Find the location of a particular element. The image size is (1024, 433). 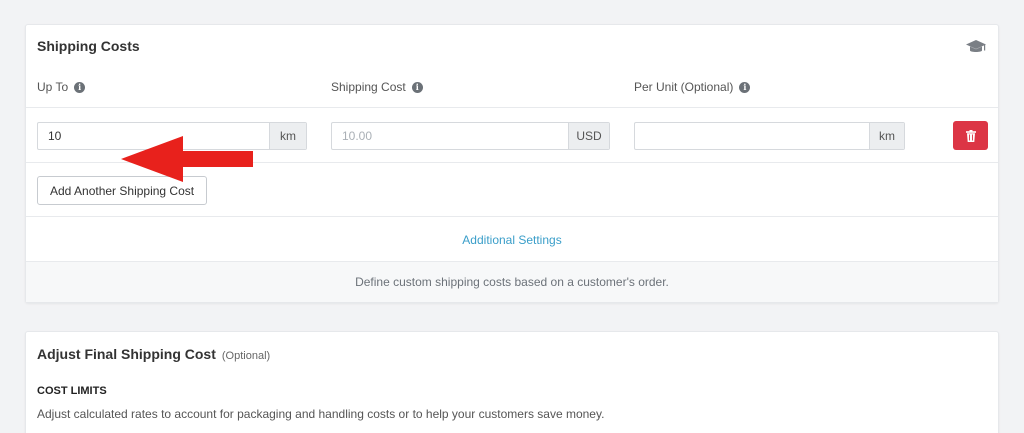

up-to-label-text: Up To is located at coordinates (53, 87).